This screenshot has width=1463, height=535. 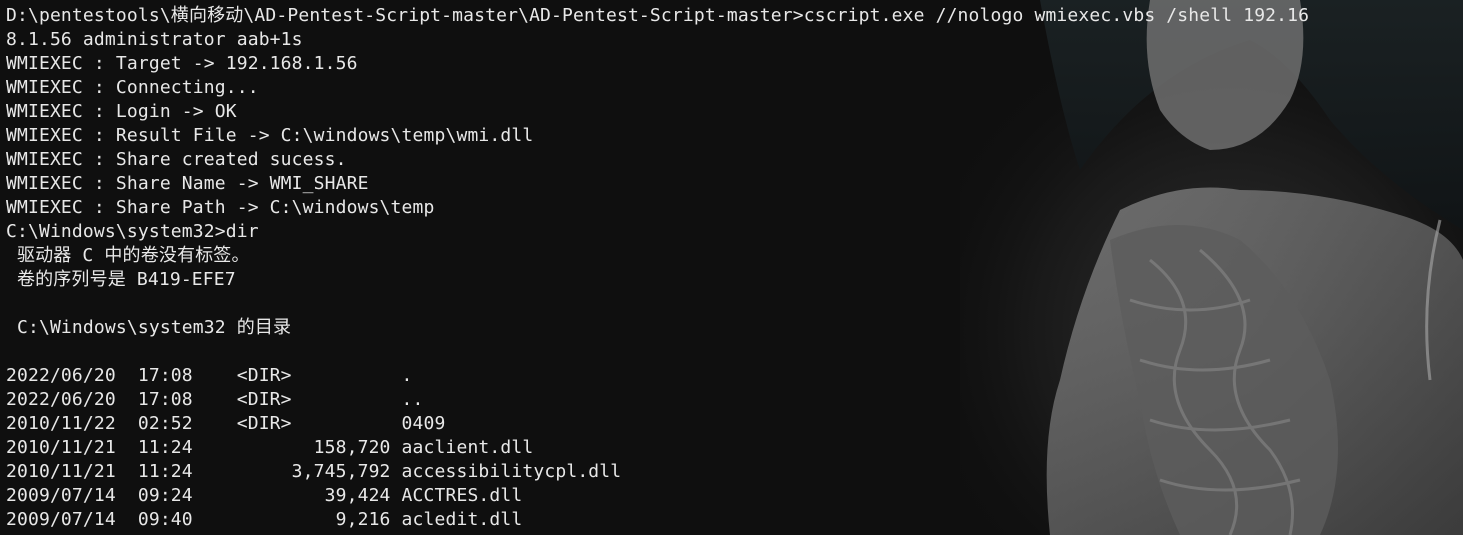 I want to click on output-line: WMIEXEC : Target -> 192.168.1.56, so click(x=182, y=63).